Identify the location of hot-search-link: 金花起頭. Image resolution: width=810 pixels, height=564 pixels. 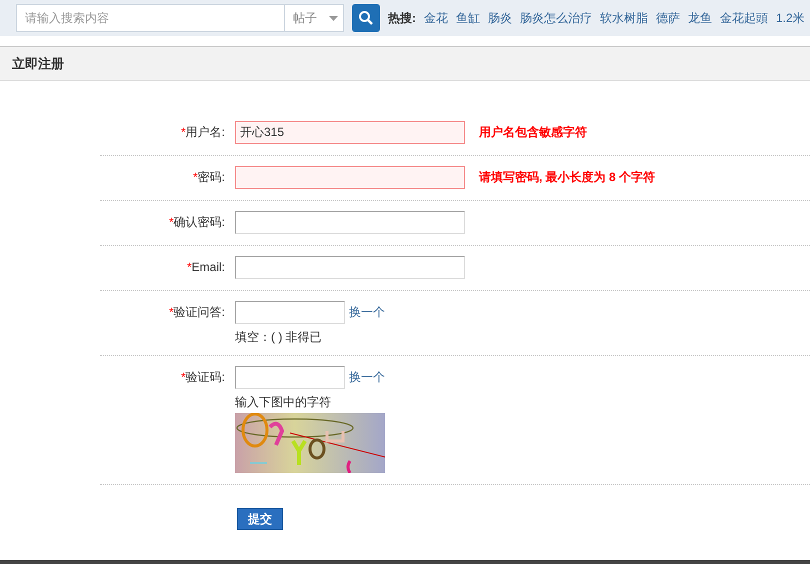
(744, 18).